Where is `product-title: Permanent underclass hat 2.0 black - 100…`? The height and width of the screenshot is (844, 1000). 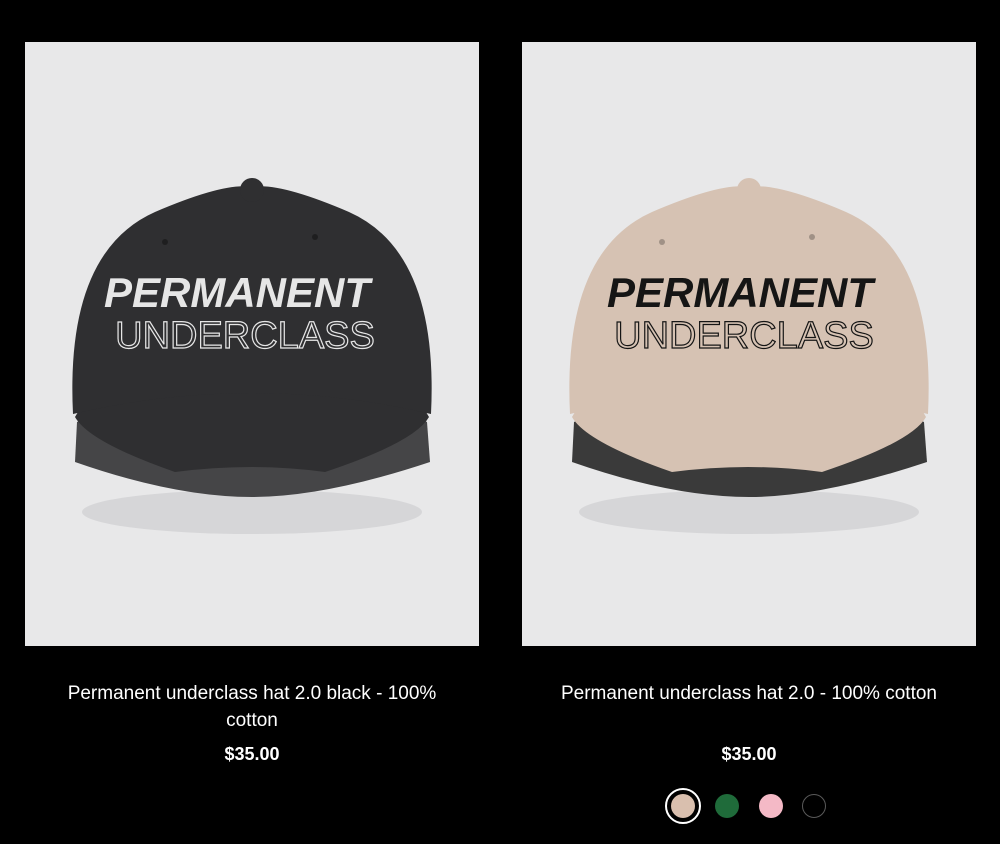 product-title: Permanent underclass hat 2.0 black - 100… is located at coordinates (252, 707).